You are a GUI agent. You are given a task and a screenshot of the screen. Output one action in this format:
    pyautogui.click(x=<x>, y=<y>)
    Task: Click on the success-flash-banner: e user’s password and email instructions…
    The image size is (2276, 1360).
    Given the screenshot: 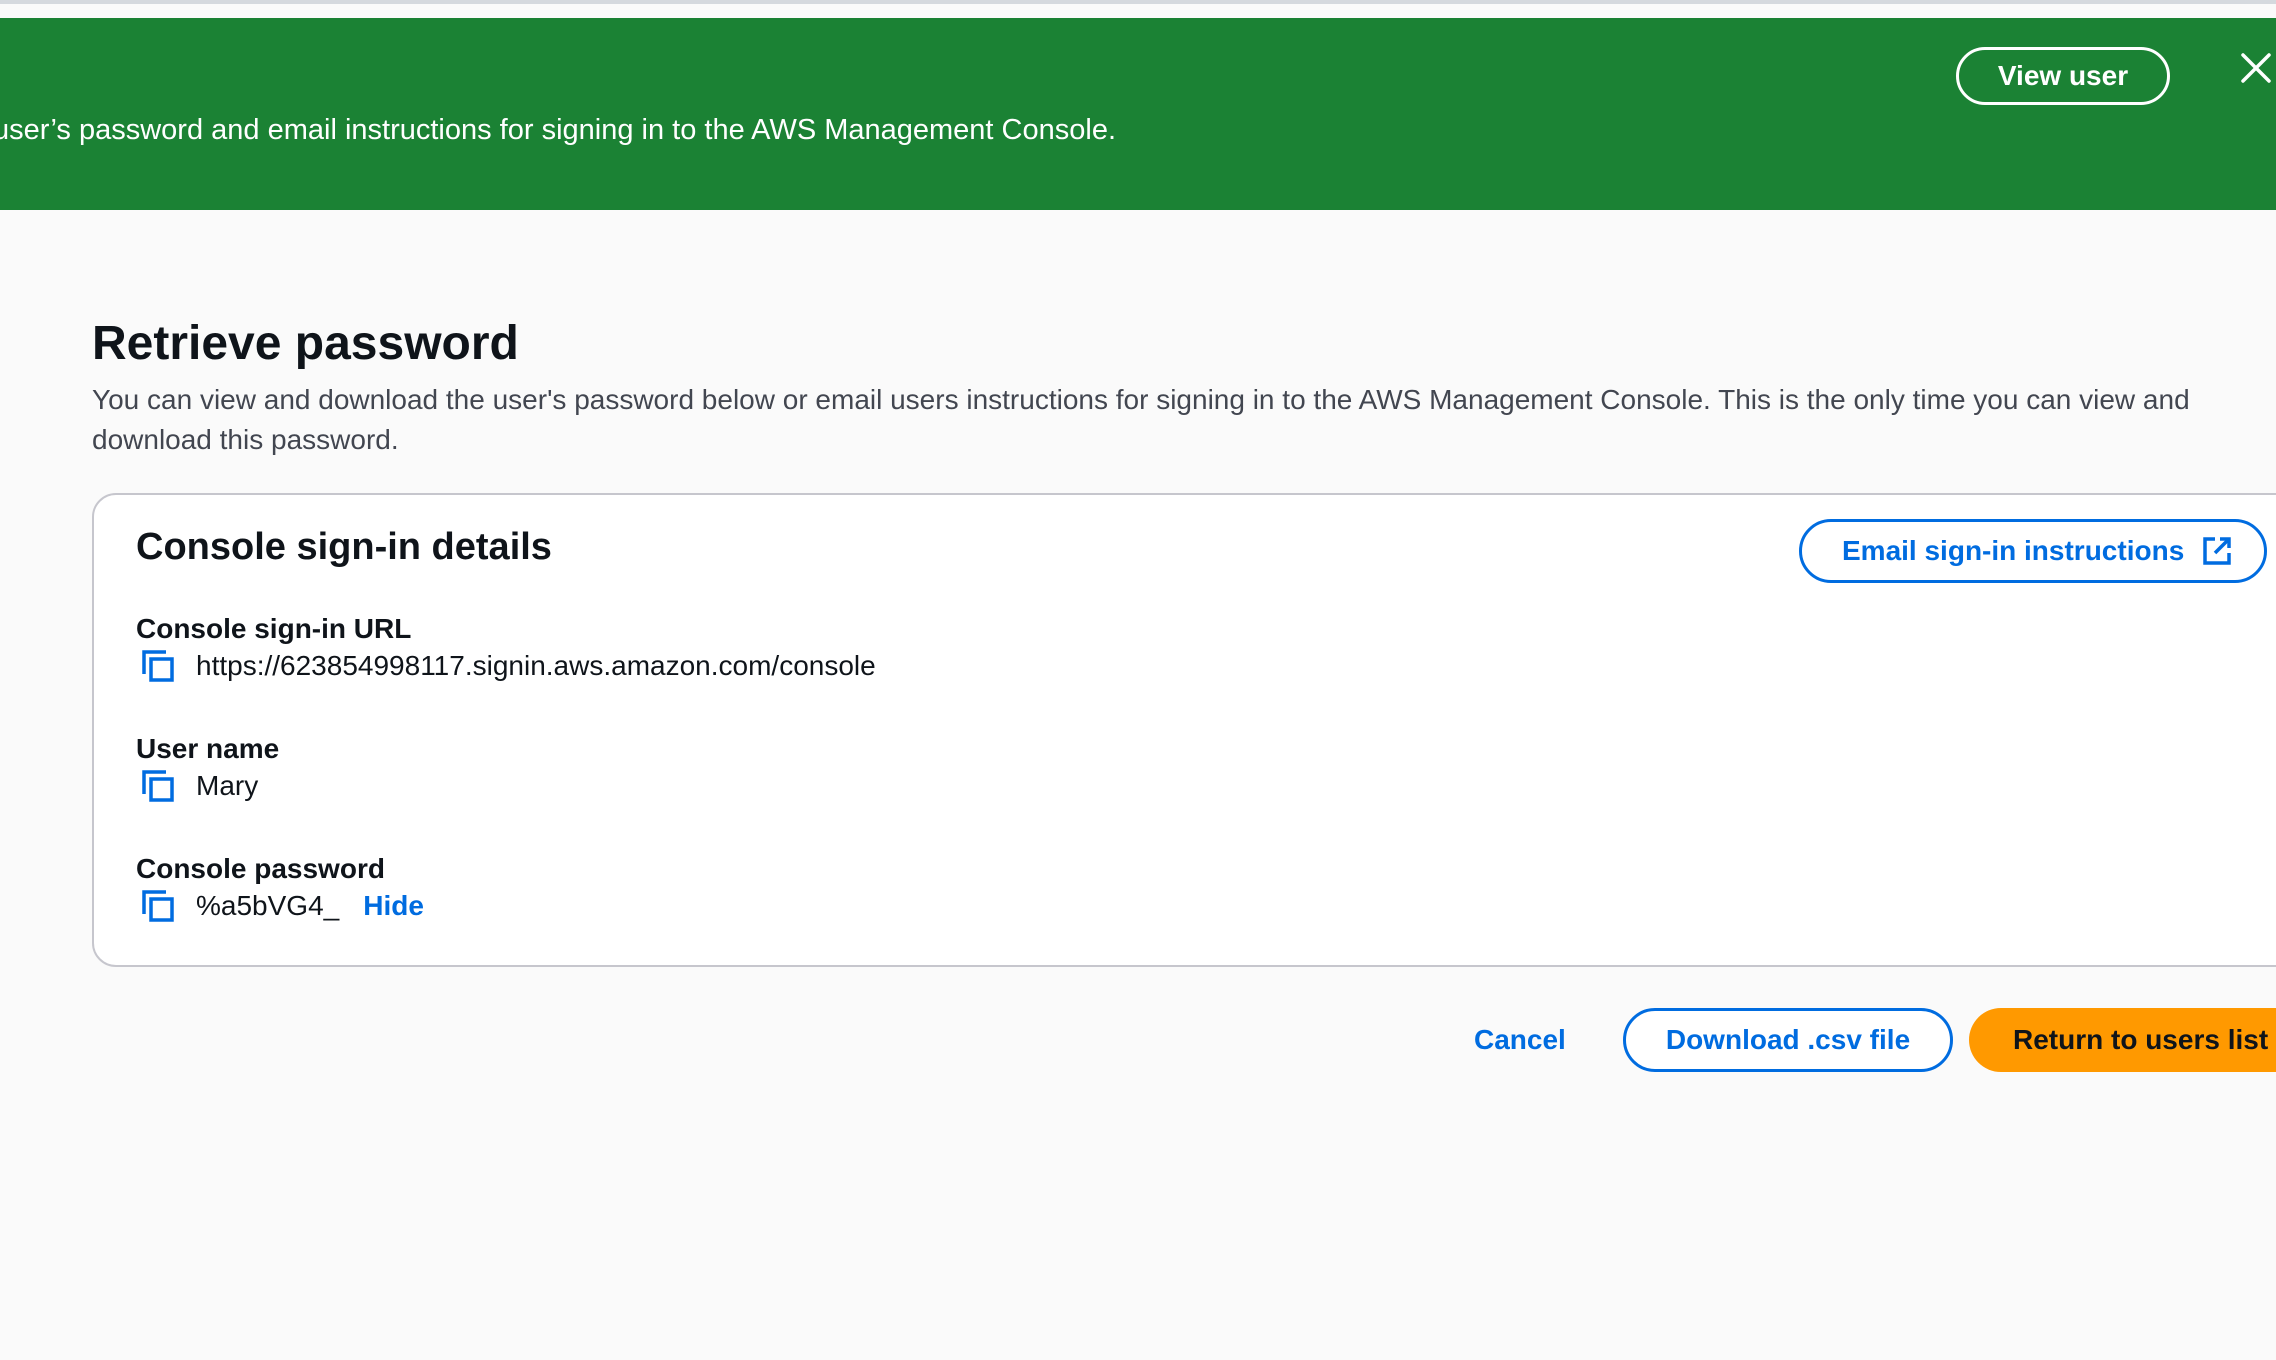 What is the action you would take?
    pyautogui.click(x=1138, y=114)
    